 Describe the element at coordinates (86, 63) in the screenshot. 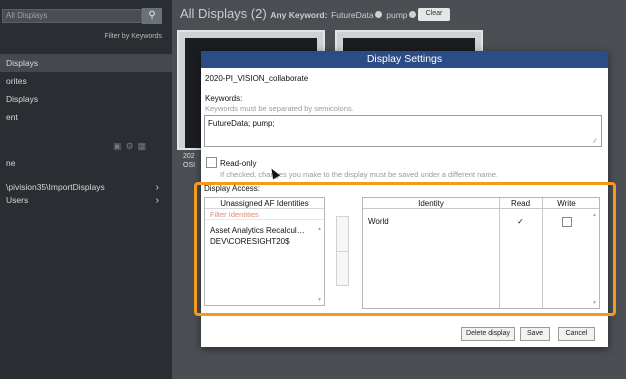

I see `nav-item-displays: Displays` at that location.